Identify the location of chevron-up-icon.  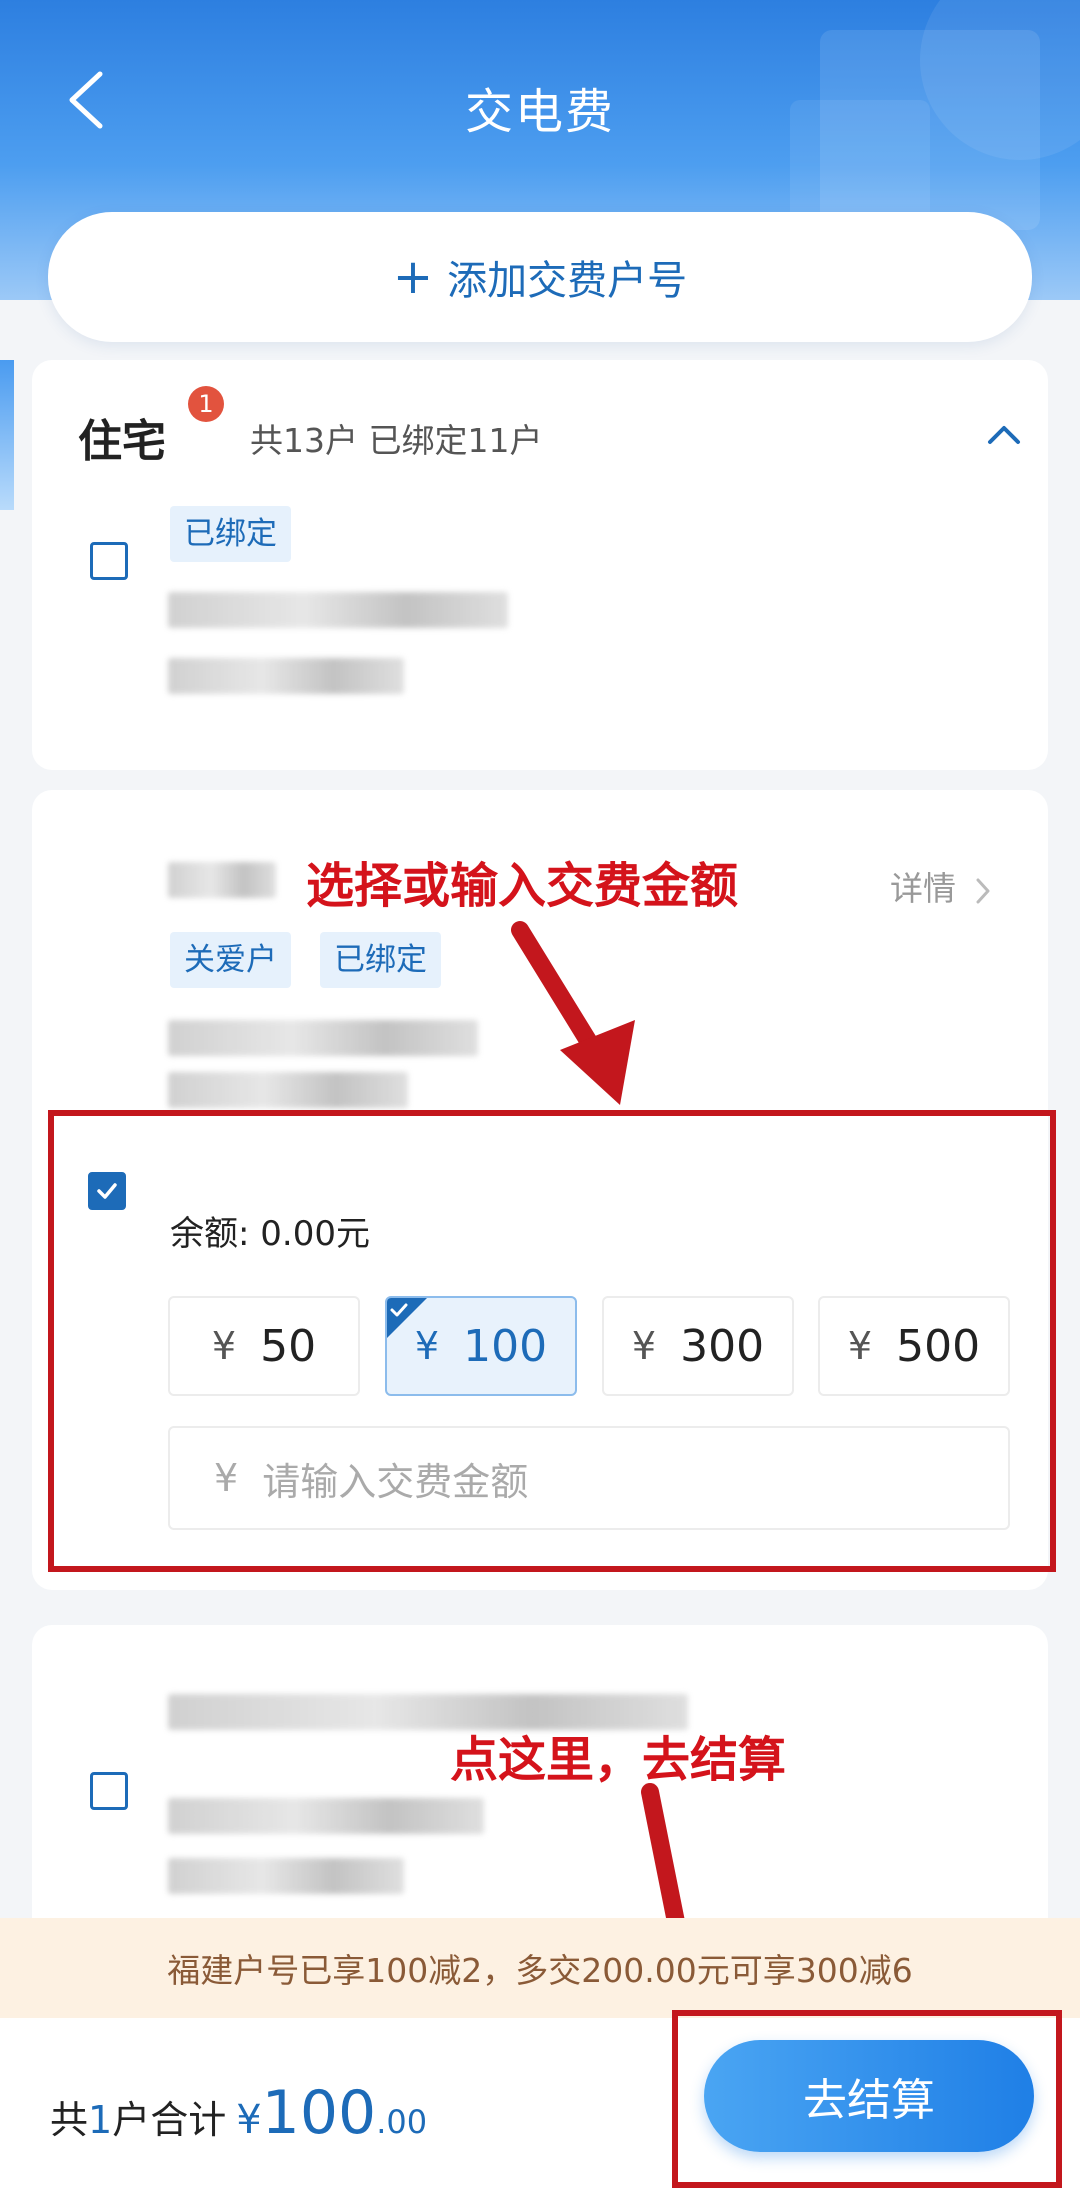
(1004, 433).